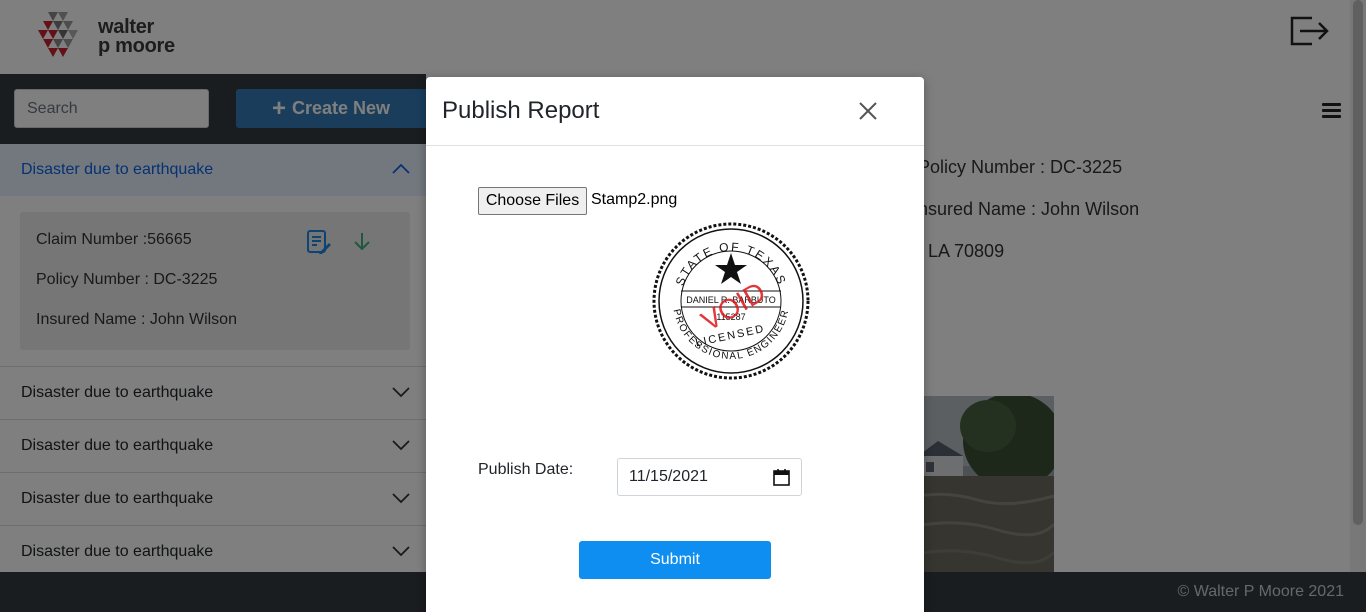 The height and width of the screenshot is (612, 1366). Describe the element at coordinates (668, 476) in the screenshot. I see `publish-date-value: 11/15/2021` at that location.